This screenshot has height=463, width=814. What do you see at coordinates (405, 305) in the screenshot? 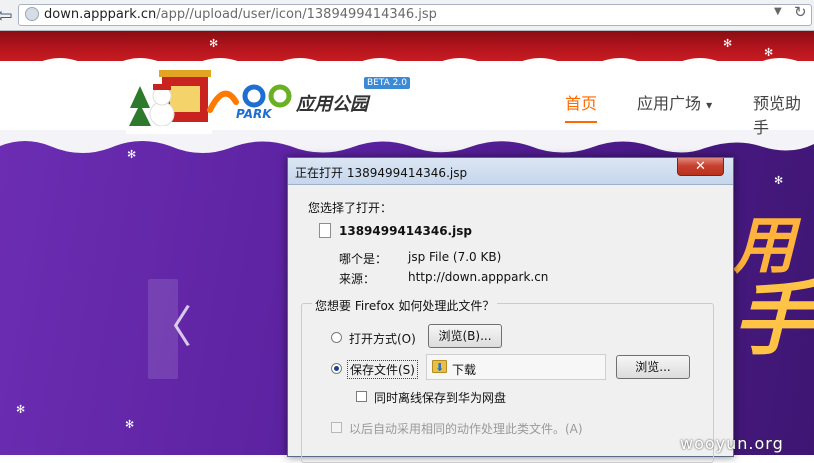
I see `action-question: 您想要 Firefox 如何处理此文件？` at bounding box center [405, 305].